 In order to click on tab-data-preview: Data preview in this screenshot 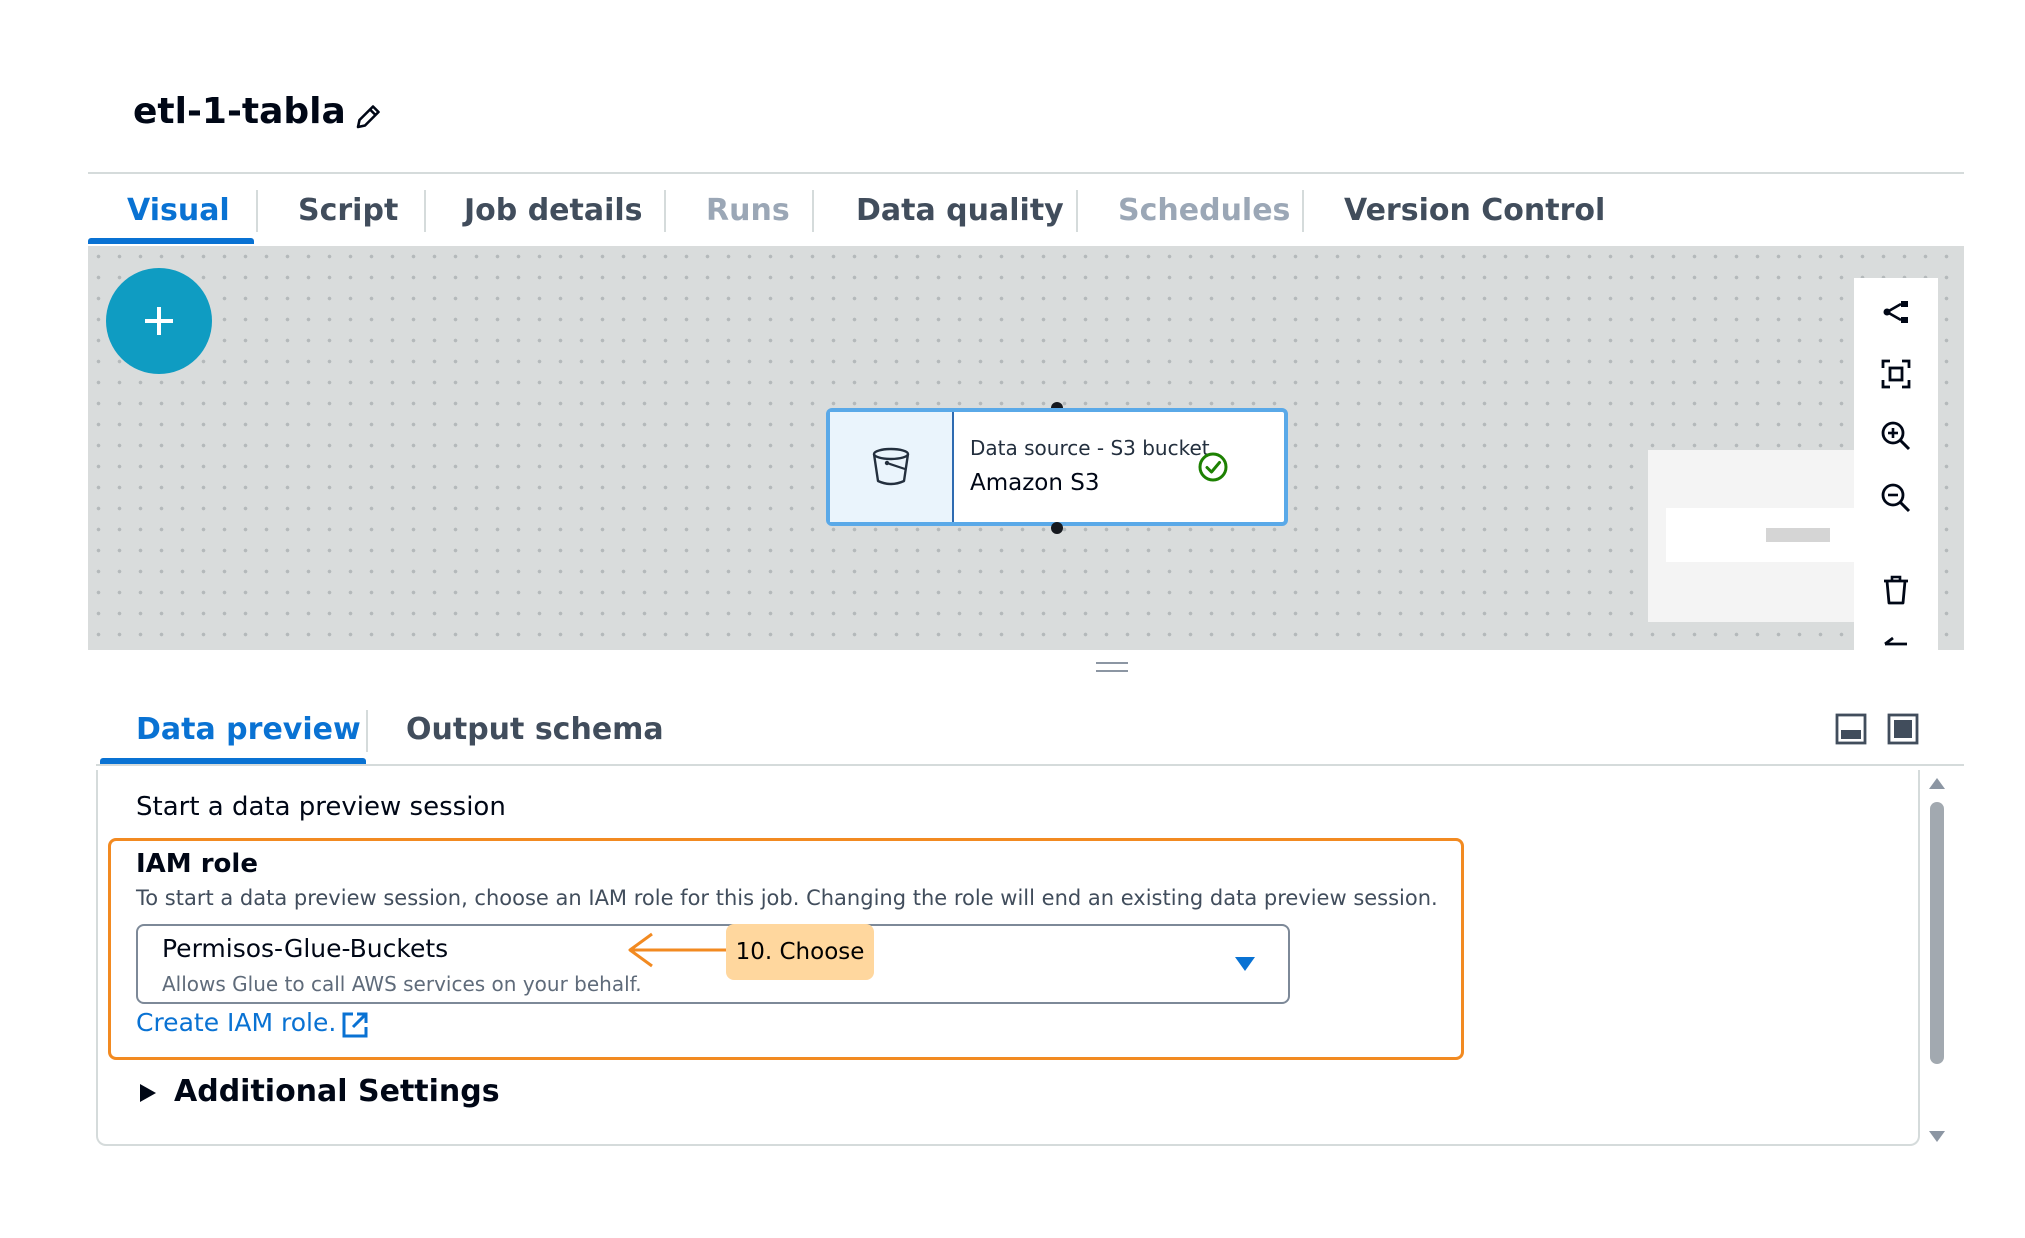, I will do `click(248, 730)`.